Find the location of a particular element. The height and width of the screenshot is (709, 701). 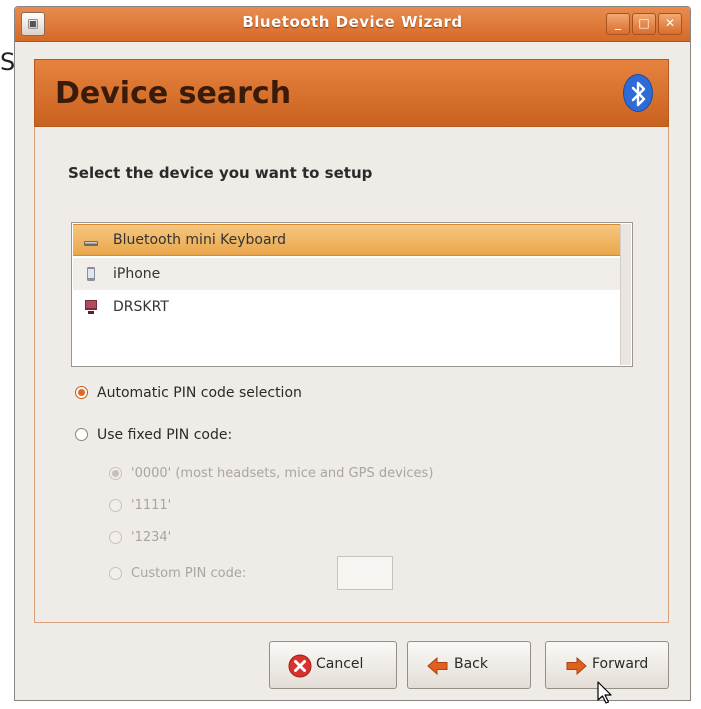

page-title: Device search is located at coordinates (173, 93).